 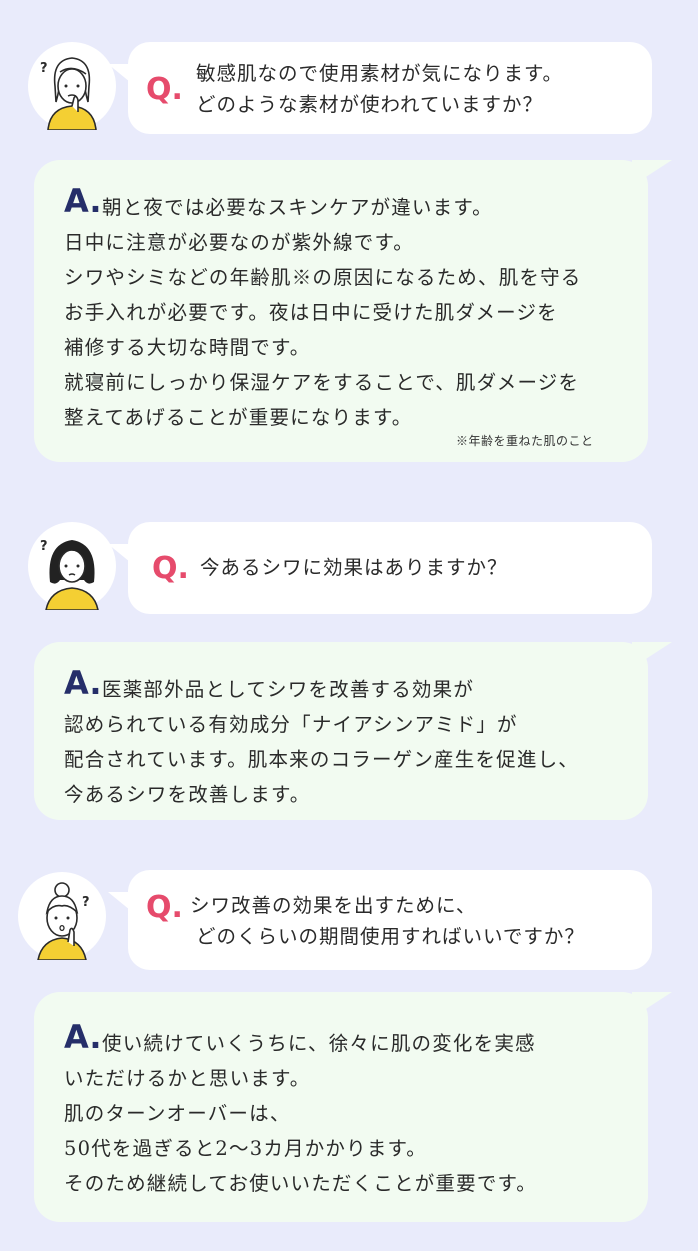 I want to click on question-line: 今あるシワに効果はありますか？, so click(x=354, y=567).